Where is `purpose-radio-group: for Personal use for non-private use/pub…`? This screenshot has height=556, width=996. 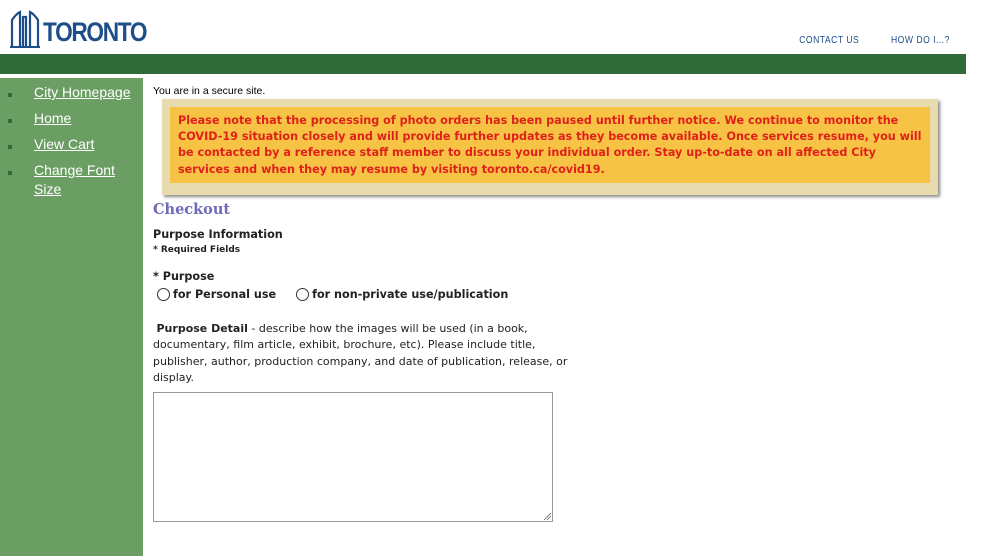
purpose-radio-group: for Personal use for non-private use/pub… is located at coordinates (342, 294).